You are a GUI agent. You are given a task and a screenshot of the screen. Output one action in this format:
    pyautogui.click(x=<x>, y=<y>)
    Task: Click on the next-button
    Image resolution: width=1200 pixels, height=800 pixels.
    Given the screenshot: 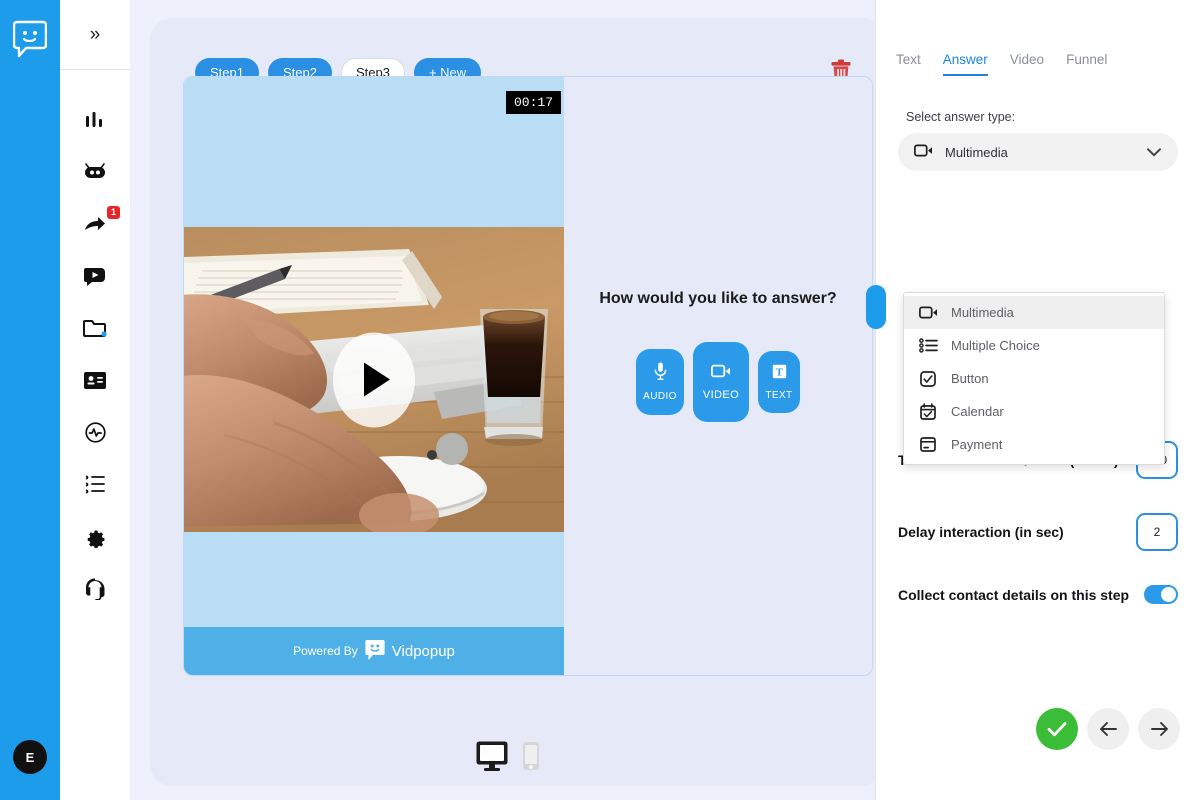 What is the action you would take?
    pyautogui.click(x=1159, y=729)
    